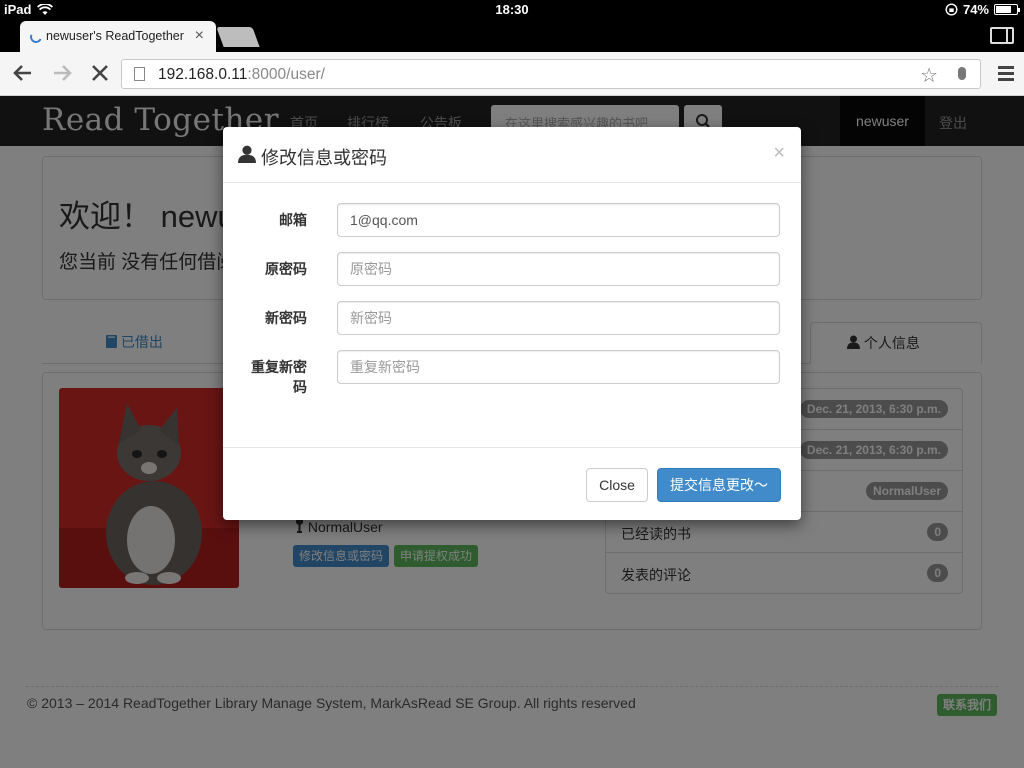 This screenshot has width=1024, height=768. Describe the element at coordinates (199, 36) in the screenshot. I see `tab-close-icon: ×` at that location.